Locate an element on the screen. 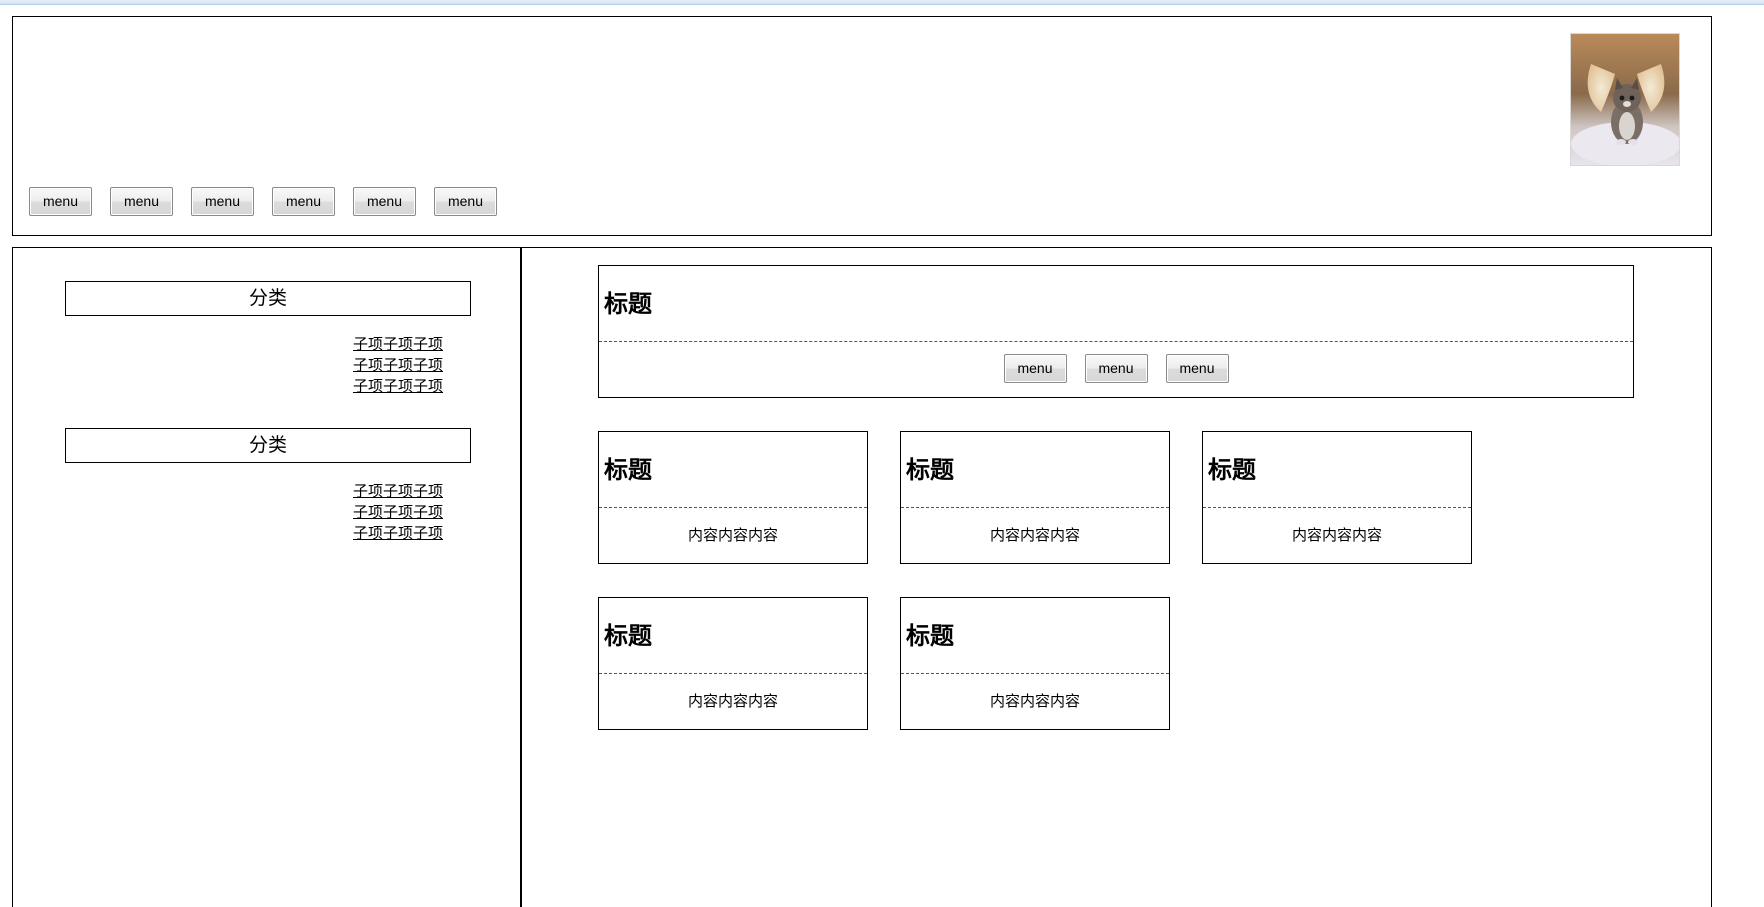  panel-menu-button-1: menu is located at coordinates (1035, 368).